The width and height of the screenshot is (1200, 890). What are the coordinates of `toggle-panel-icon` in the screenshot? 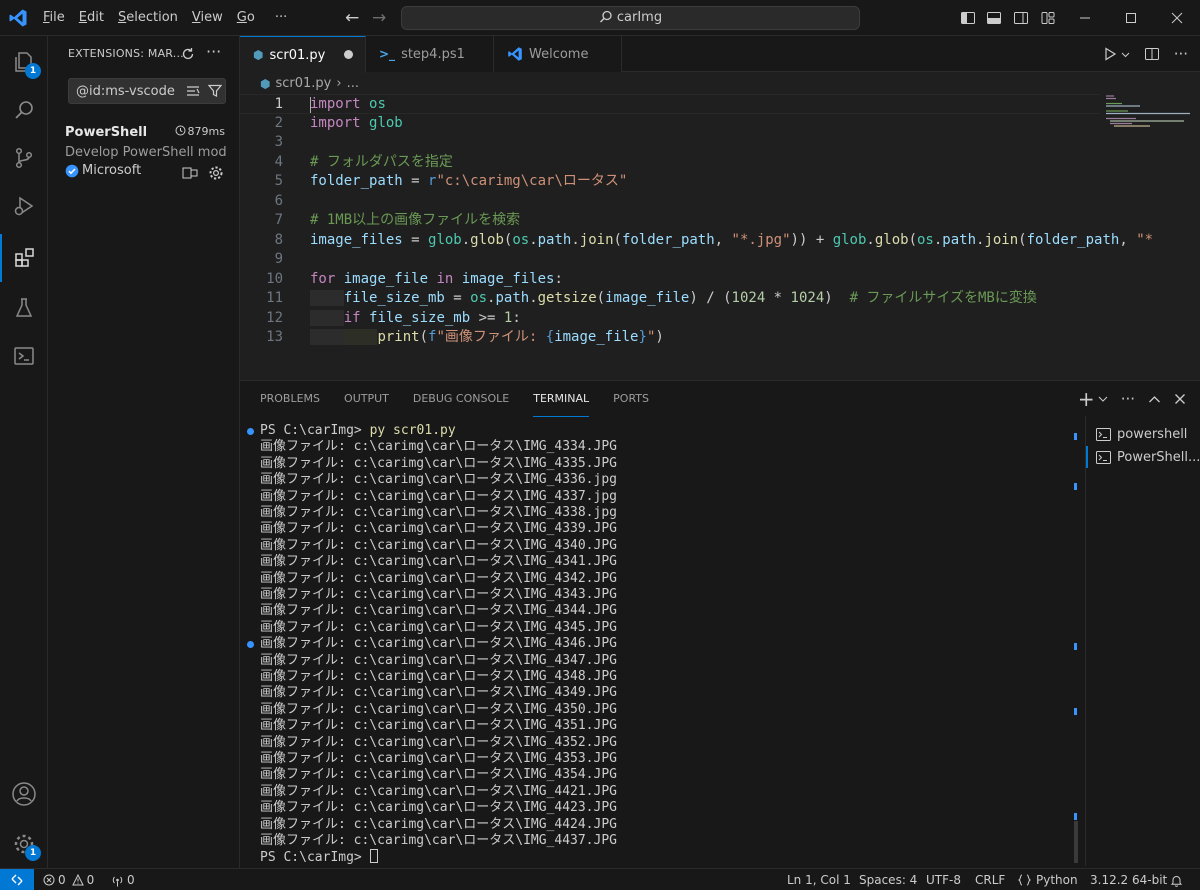 It's located at (994, 18).